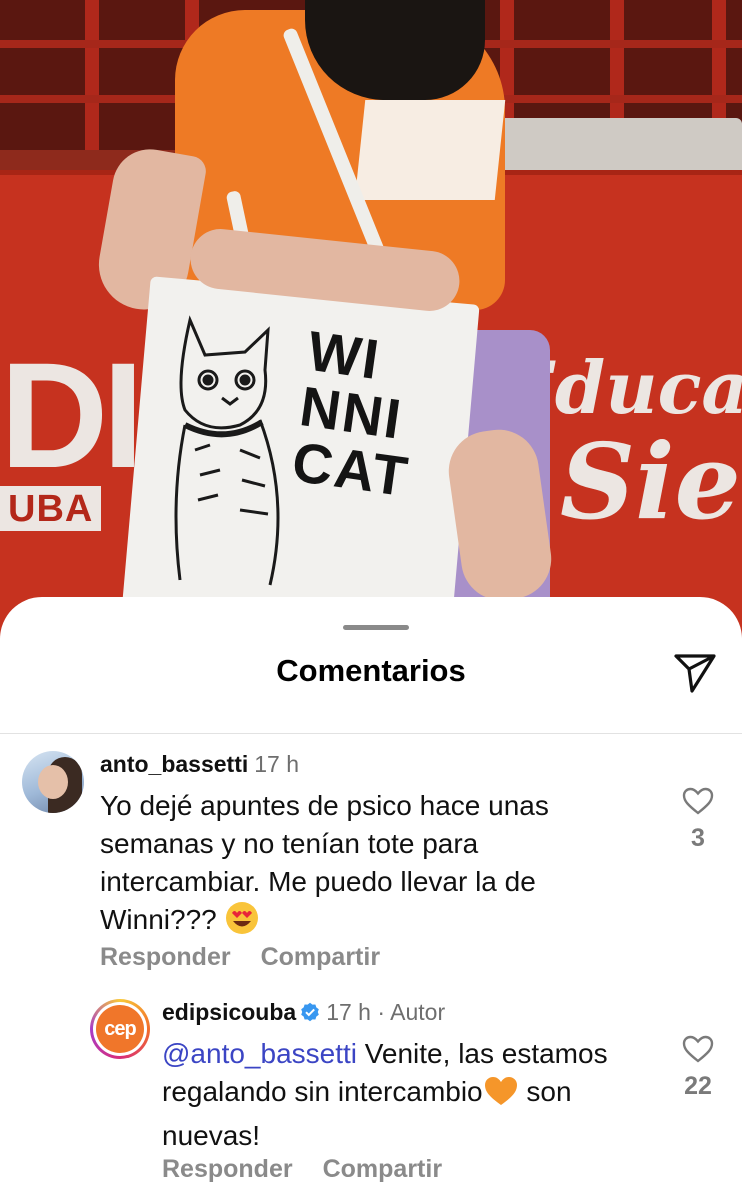  I want to click on avatar-logo: cep, so click(120, 1029).